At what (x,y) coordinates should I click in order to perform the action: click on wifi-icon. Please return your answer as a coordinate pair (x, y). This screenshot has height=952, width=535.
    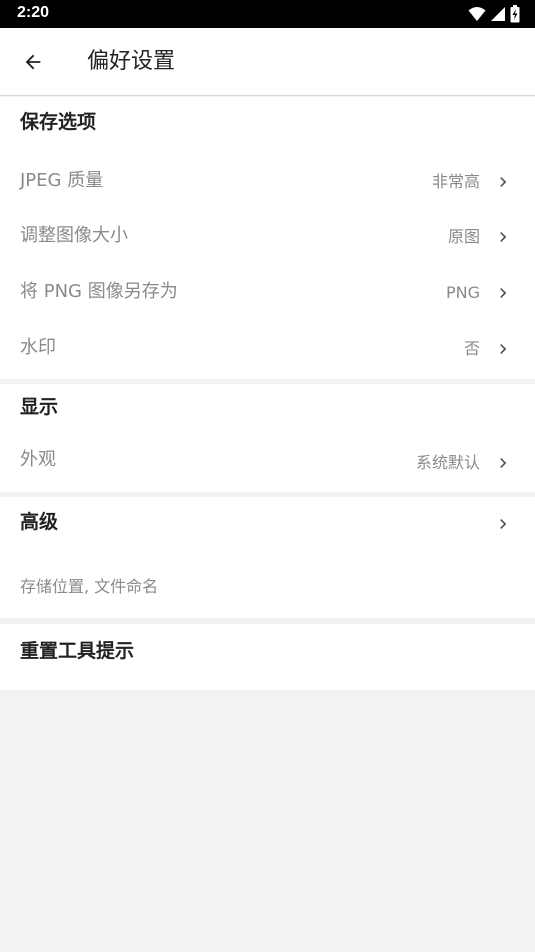
    Looking at the image, I should click on (477, 14).